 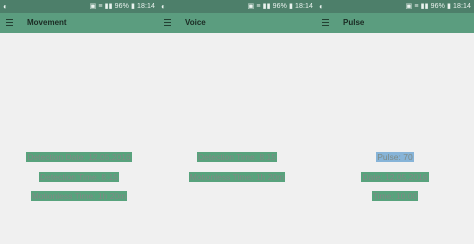 What do you see at coordinates (47, 22) in the screenshot?
I see `page-title: Movement` at bounding box center [47, 22].